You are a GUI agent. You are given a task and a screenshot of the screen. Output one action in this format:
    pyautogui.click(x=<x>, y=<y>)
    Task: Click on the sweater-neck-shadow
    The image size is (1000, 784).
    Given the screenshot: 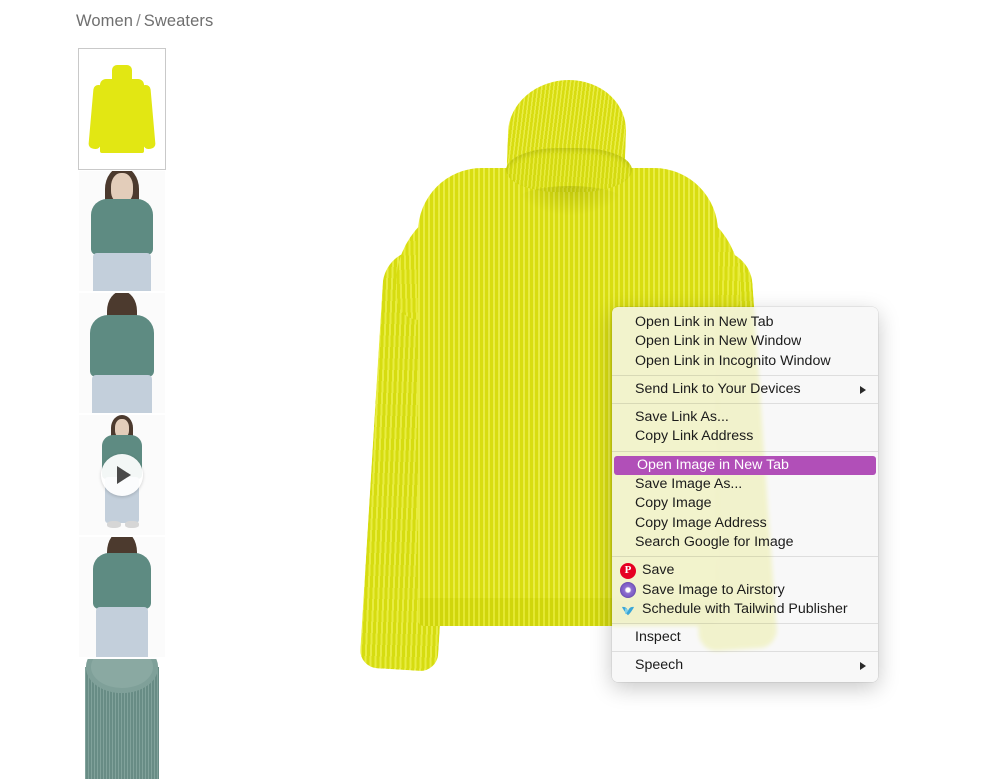 What is the action you would take?
    pyautogui.click(x=570, y=201)
    